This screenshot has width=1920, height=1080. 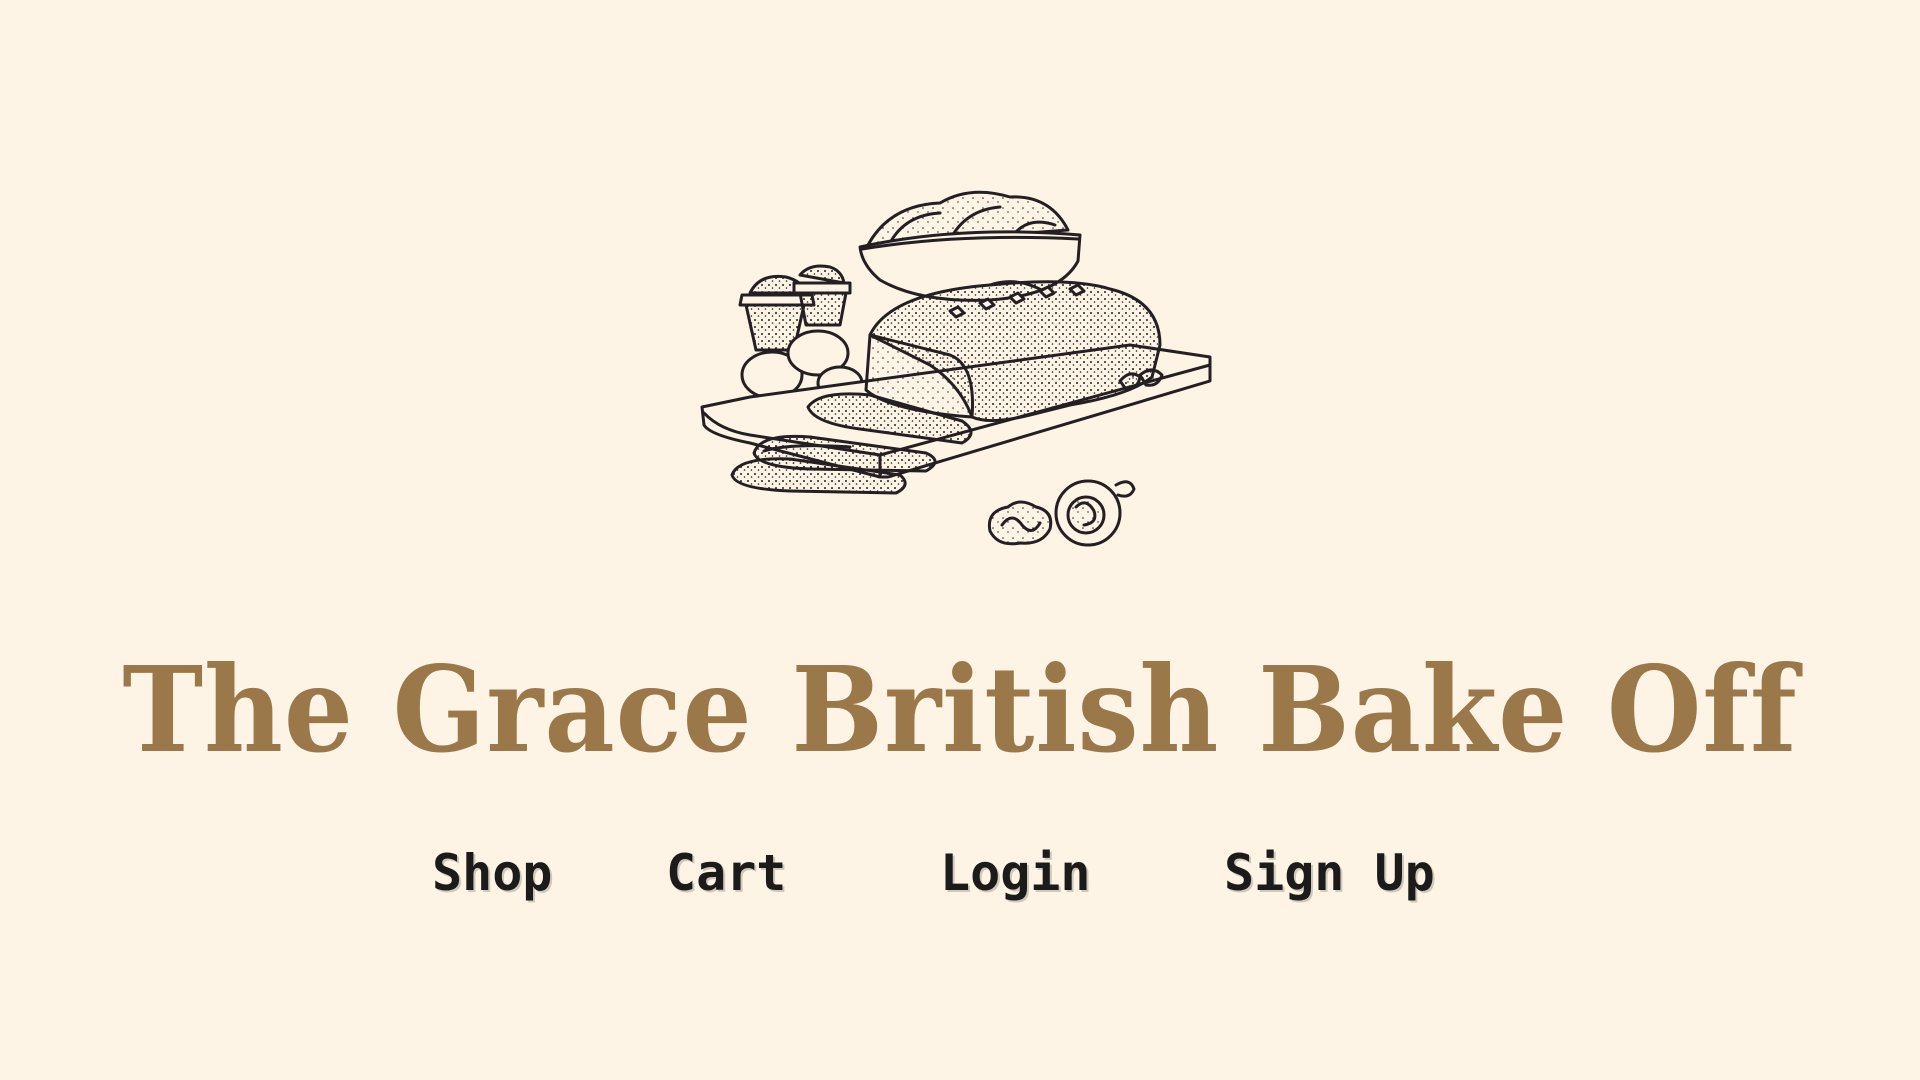 I want to click on nav-shop-link: Shop, so click(x=492, y=873).